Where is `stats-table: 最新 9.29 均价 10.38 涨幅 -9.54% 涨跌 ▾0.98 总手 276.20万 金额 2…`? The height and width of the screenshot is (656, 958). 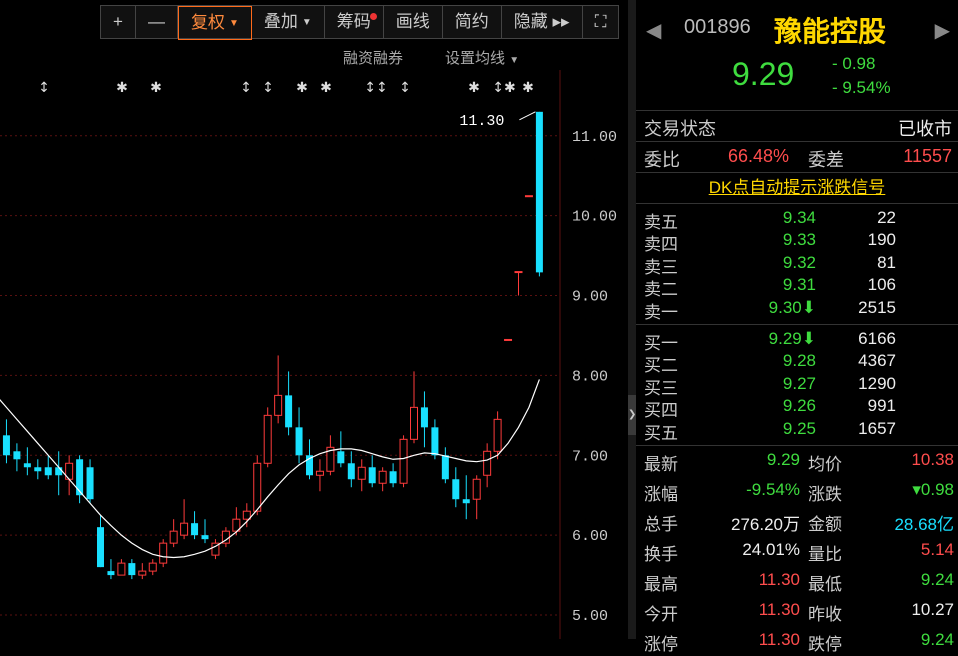 stats-table: 最新 9.29 均价 10.38 涨幅 -9.54% 涨跌 ▾0.98 总手 276.20万 金额 2… is located at coordinates (797, 551).